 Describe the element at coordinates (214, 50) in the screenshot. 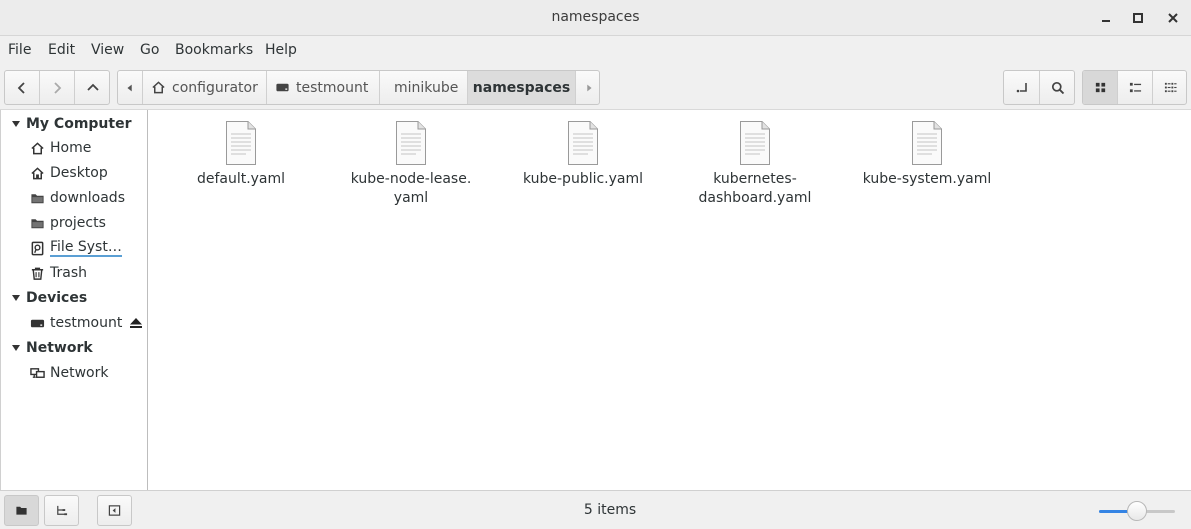

I see `menu-bookmarks: Bookmarks` at that location.